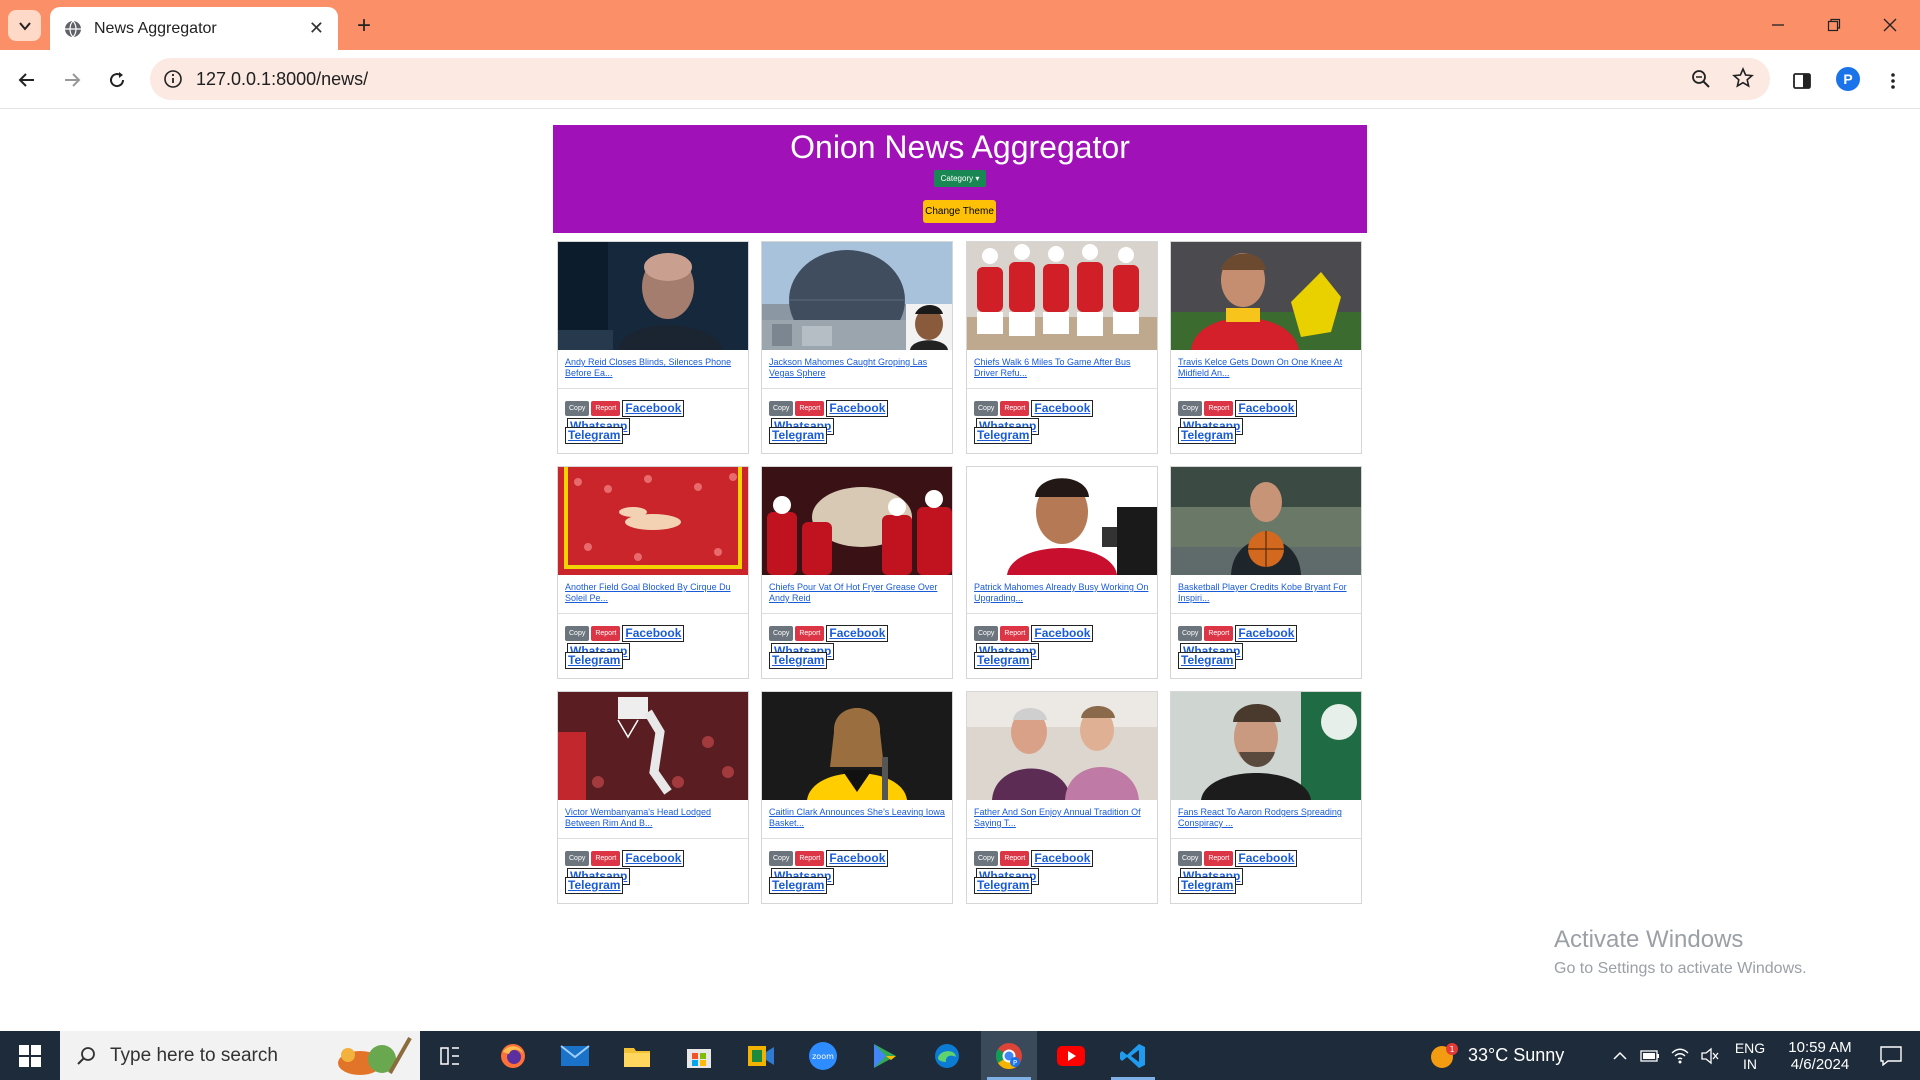 The height and width of the screenshot is (1080, 1920). I want to click on firefox-taskbar-button, so click(513, 1055).